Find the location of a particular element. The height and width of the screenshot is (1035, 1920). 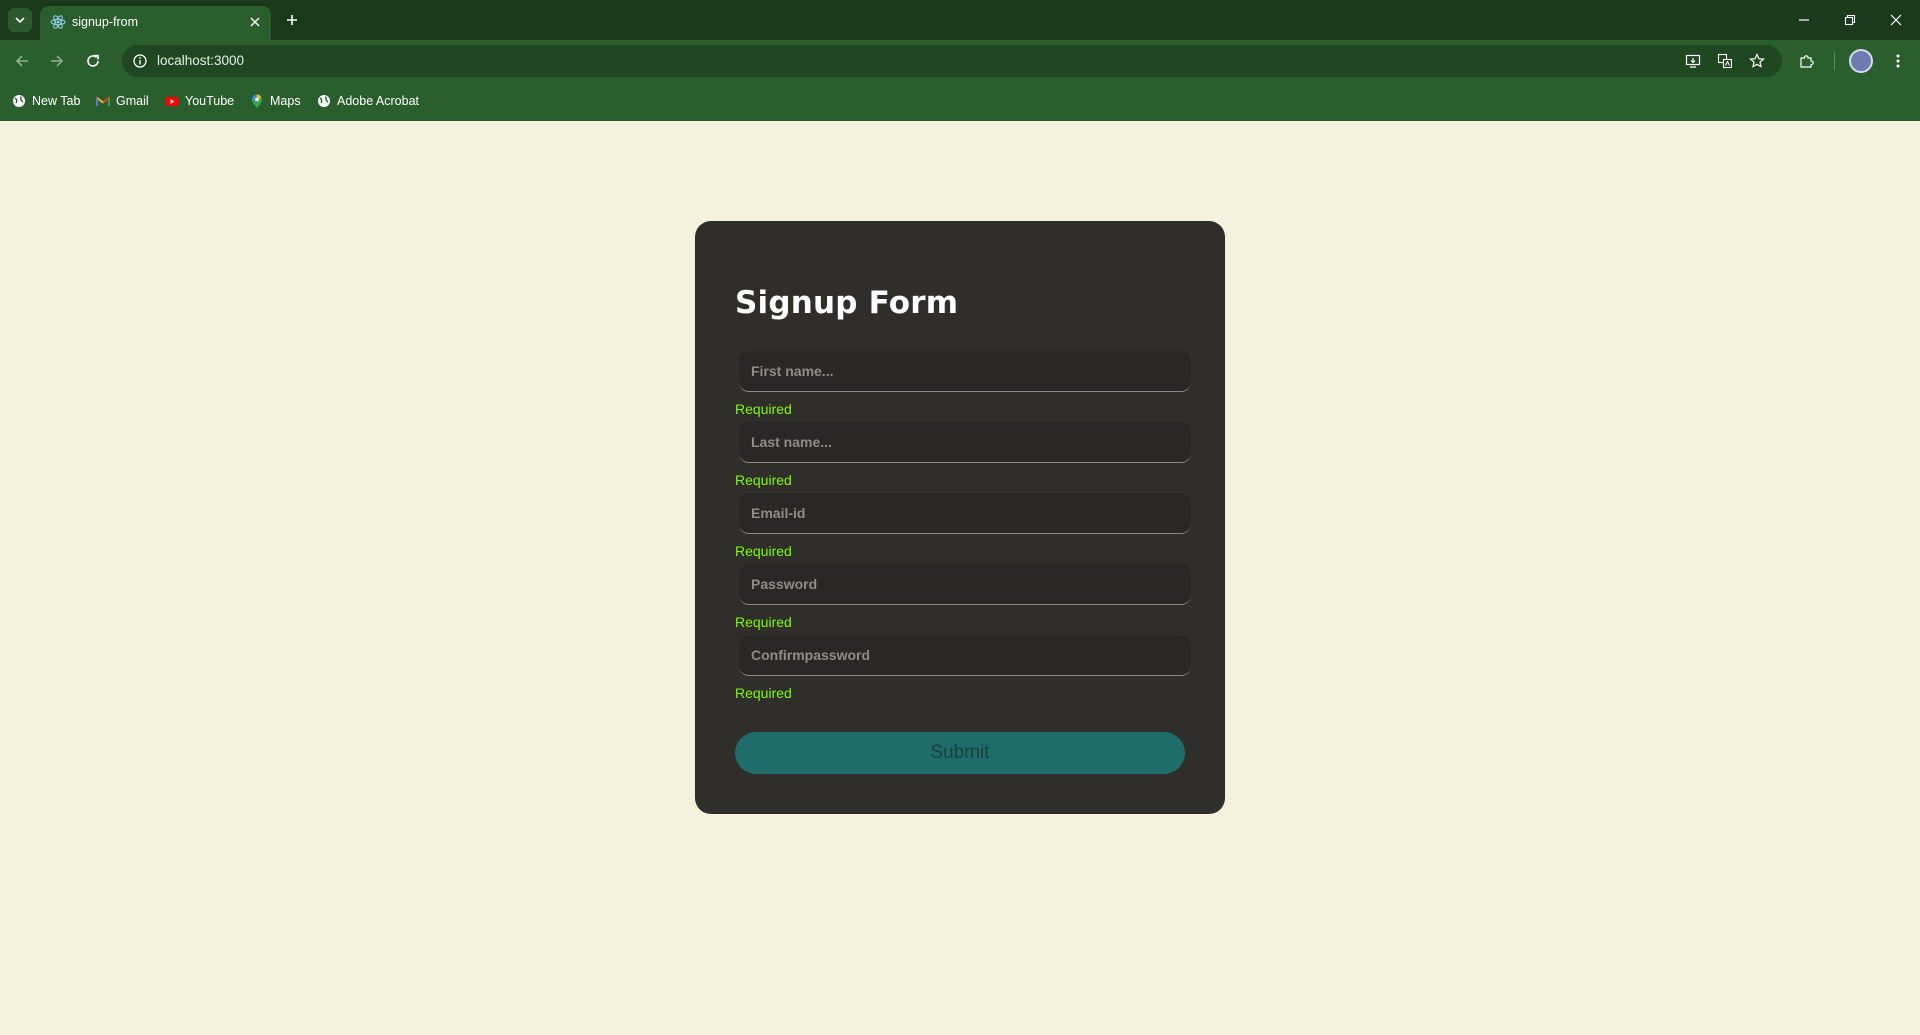

reload-button is located at coordinates (93, 61).